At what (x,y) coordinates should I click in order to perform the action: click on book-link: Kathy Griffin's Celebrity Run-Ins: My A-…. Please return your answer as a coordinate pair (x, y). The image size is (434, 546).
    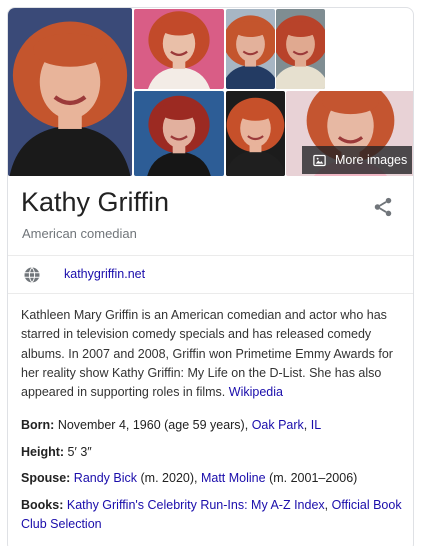
    Looking at the image, I should click on (196, 505).